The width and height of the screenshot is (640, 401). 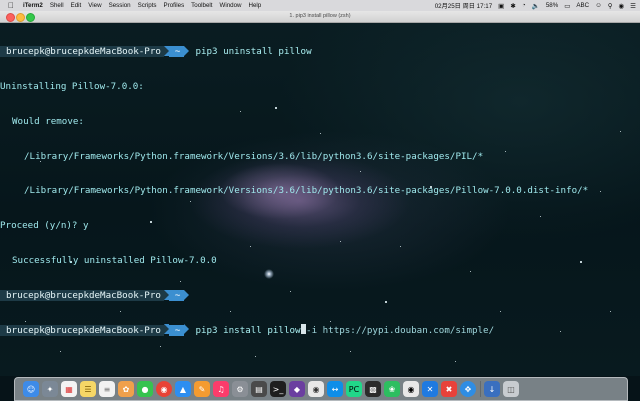 What do you see at coordinates (221, 389) in the screenshot?
I see `music-icon: ♫` at bounding box center [221, 389].